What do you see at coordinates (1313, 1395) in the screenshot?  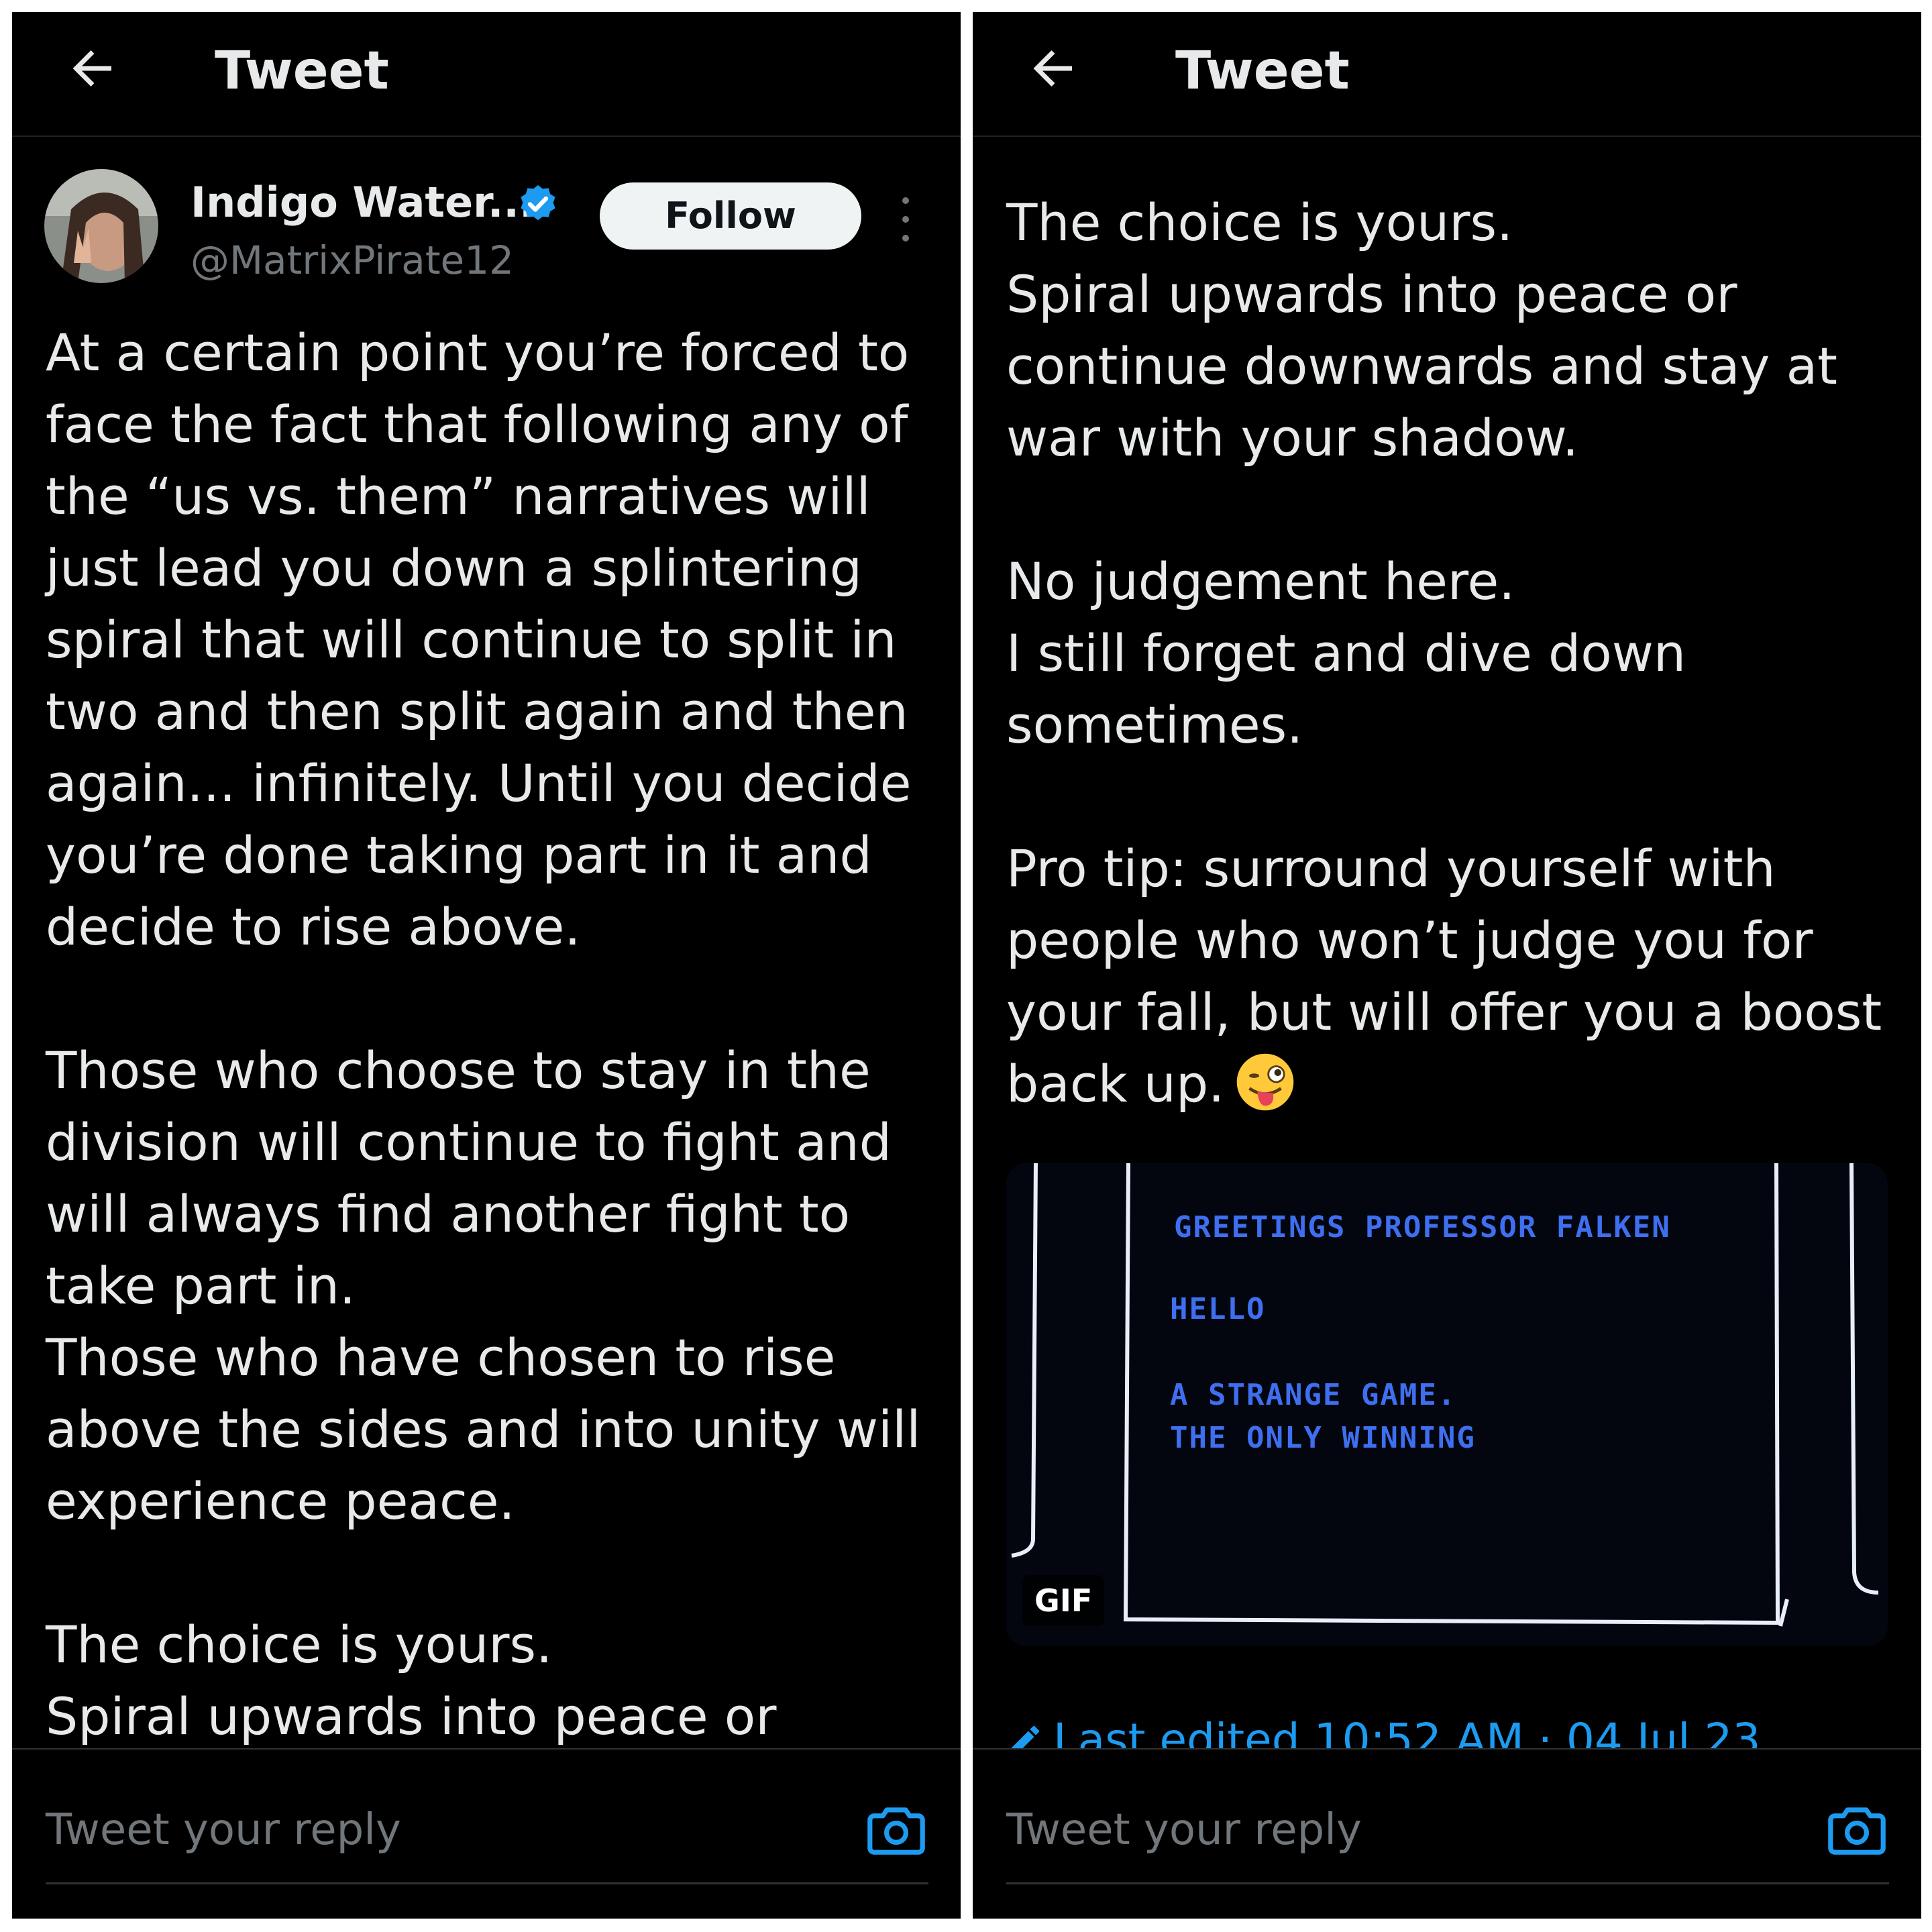 I see `gif-text-line: A STRANGE GAME.` at bounding box center [1313, 1395].